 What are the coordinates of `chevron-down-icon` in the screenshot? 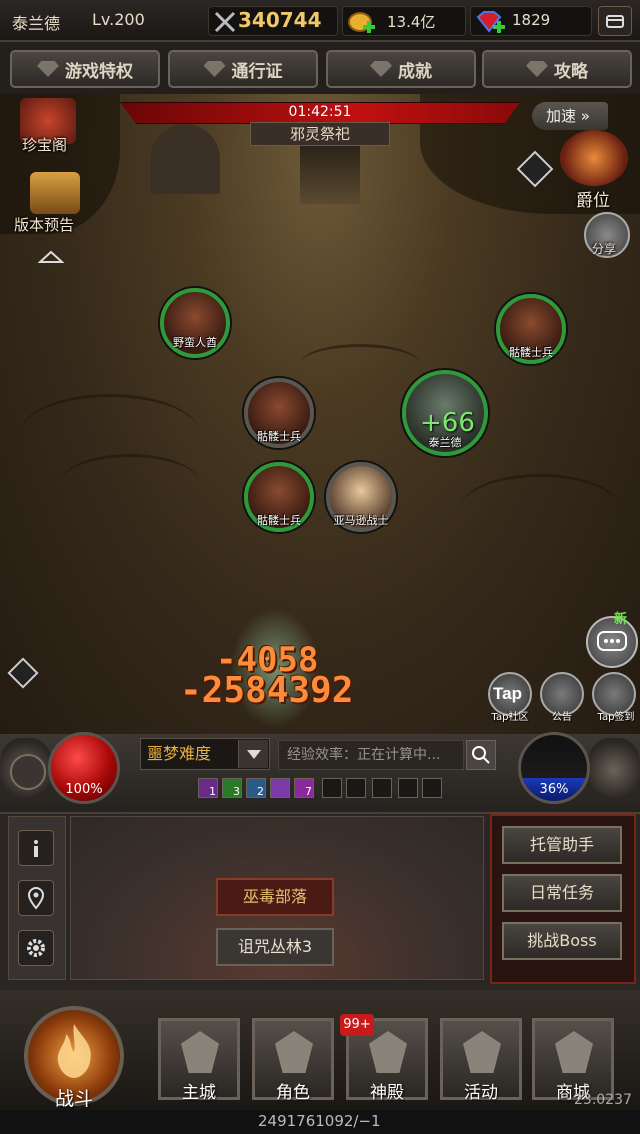 It's located at (254, 754).